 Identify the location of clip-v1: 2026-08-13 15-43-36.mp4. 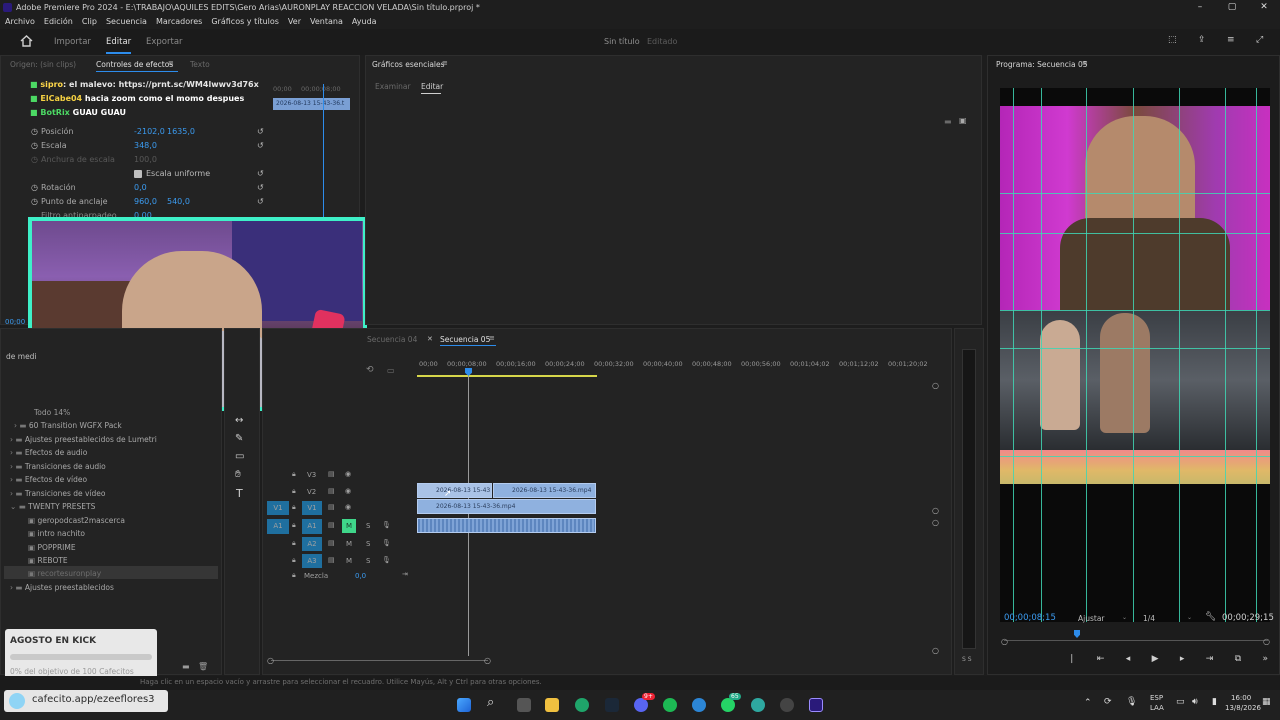
(506, 506).